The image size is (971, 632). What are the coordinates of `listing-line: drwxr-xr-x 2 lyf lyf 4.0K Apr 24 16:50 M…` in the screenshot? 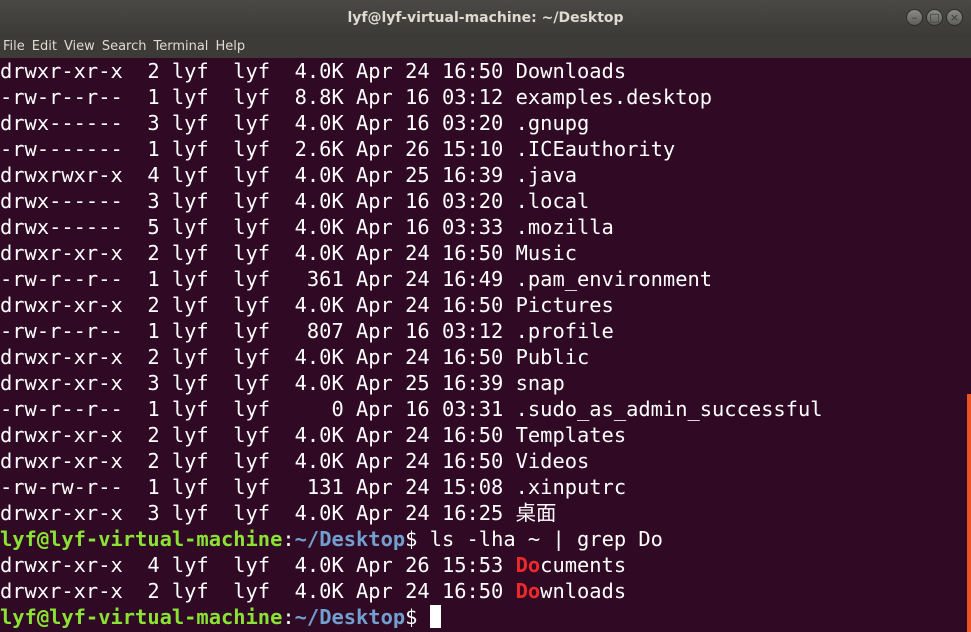 It's located at (485, 253).